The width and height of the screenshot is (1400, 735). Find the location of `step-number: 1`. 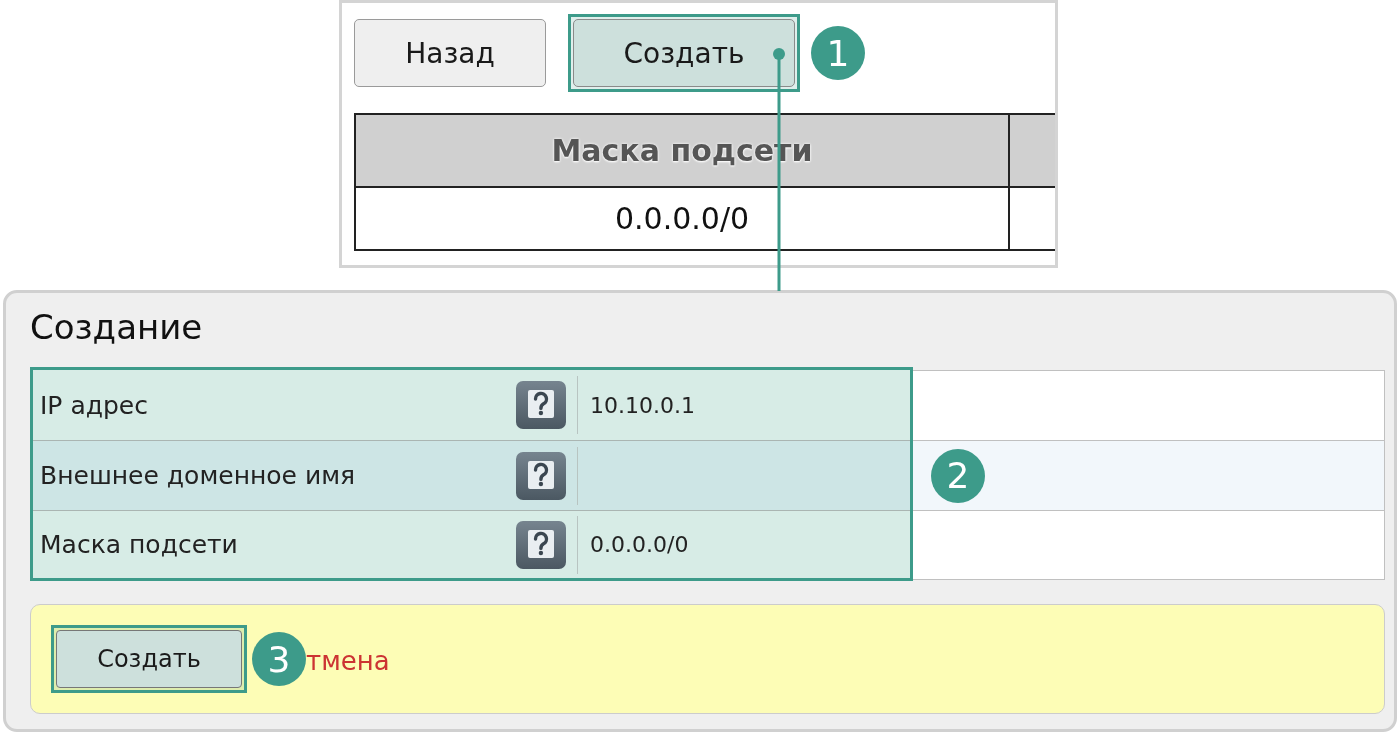

step-number: 1 is located at coordinates (838, 53).